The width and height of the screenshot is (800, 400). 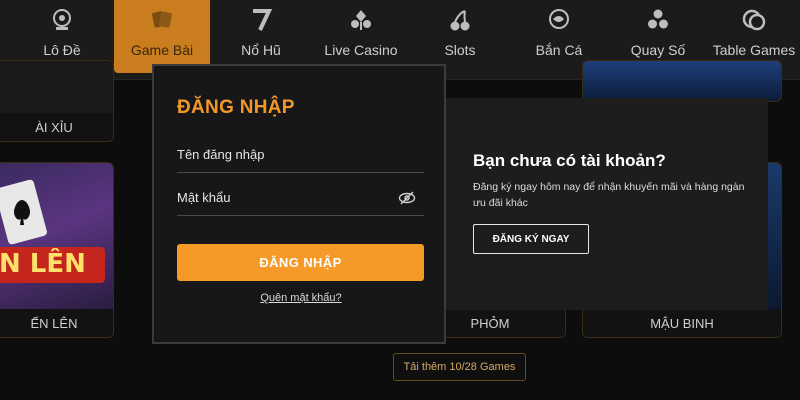 What do you see at coordinates (459, 367) in the screenshot?
I see `load-more-button: Tải thêm 10/28 Games` at bounding box center [459, 367].